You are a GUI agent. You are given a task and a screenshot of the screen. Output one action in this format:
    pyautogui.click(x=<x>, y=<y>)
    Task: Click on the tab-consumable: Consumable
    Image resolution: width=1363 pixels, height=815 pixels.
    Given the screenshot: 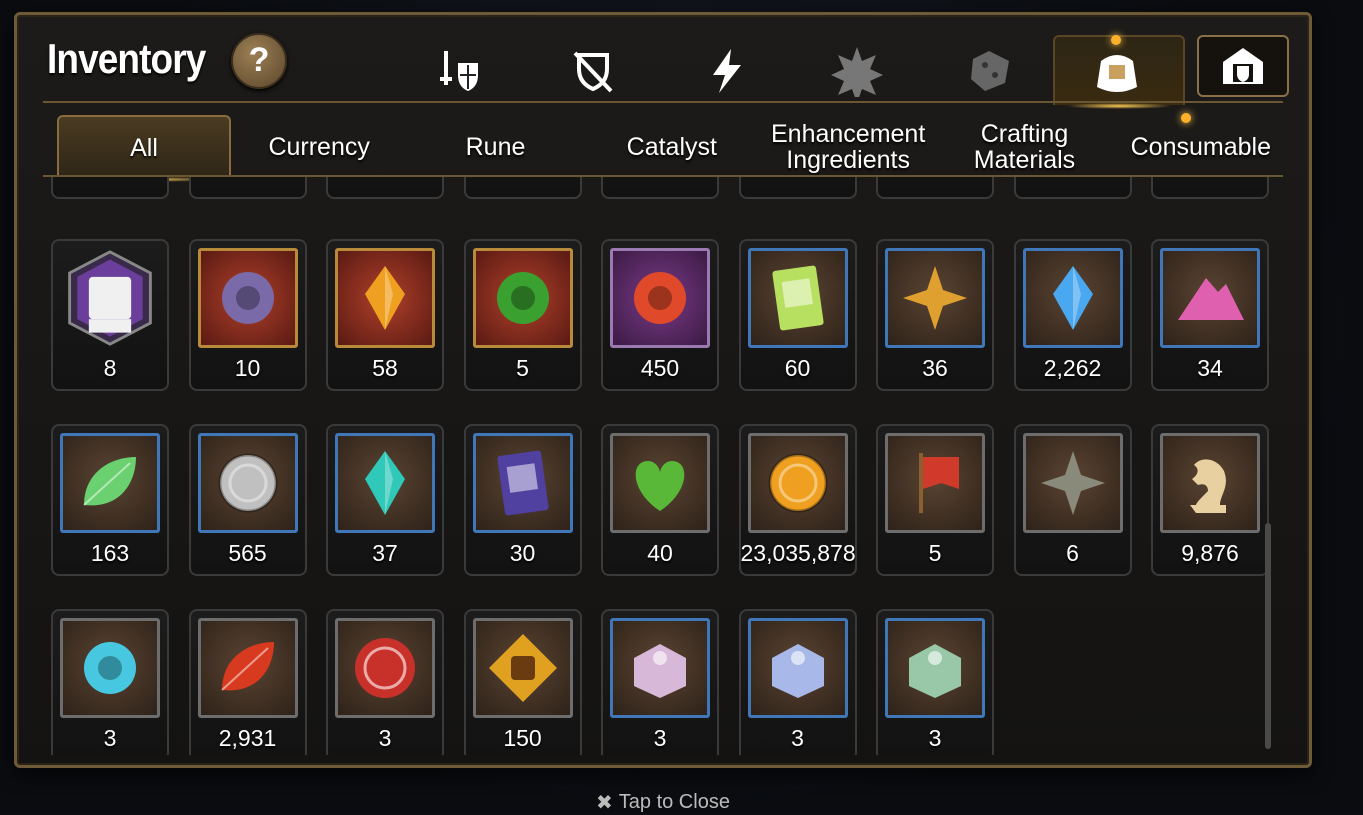 What is the action you would take?
    pyautogui.click(x=1201, y=147)
    